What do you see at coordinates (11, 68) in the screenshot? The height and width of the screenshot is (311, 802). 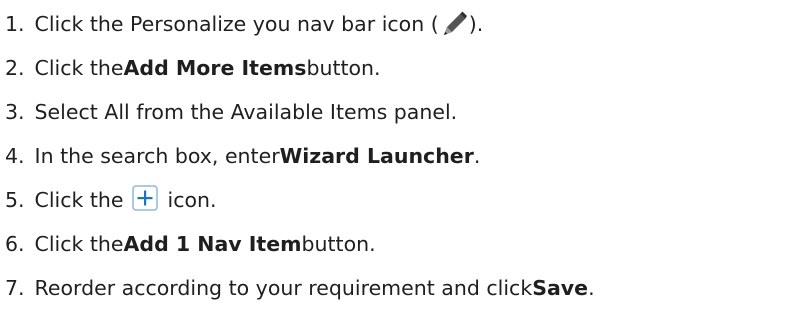 I see `step-number: 2` at bounding box center [11, 68].